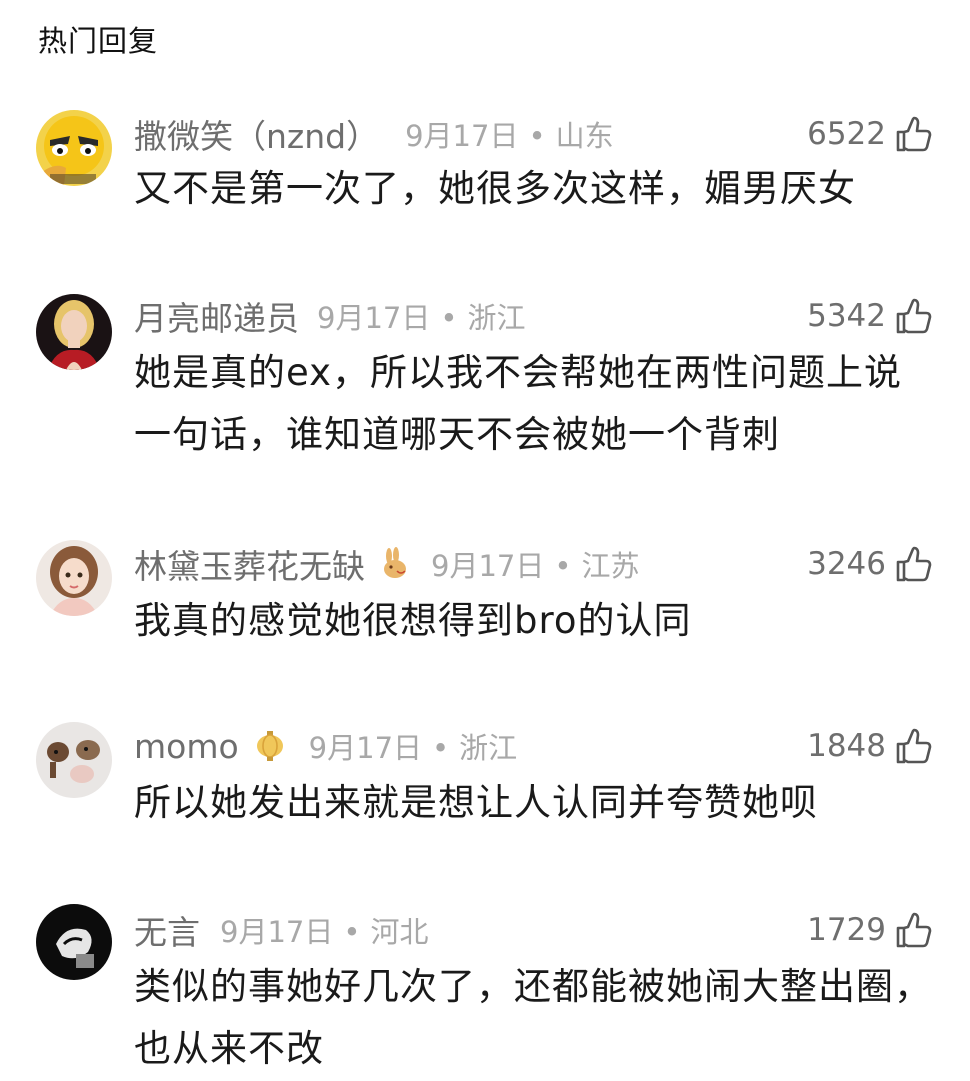 The width and height of the screenshot is (970, 1081). What do you see at coordinates (216, 316) in the screenshot?
I see `username: 月亮邮递员` at bounding box center [216, 316].